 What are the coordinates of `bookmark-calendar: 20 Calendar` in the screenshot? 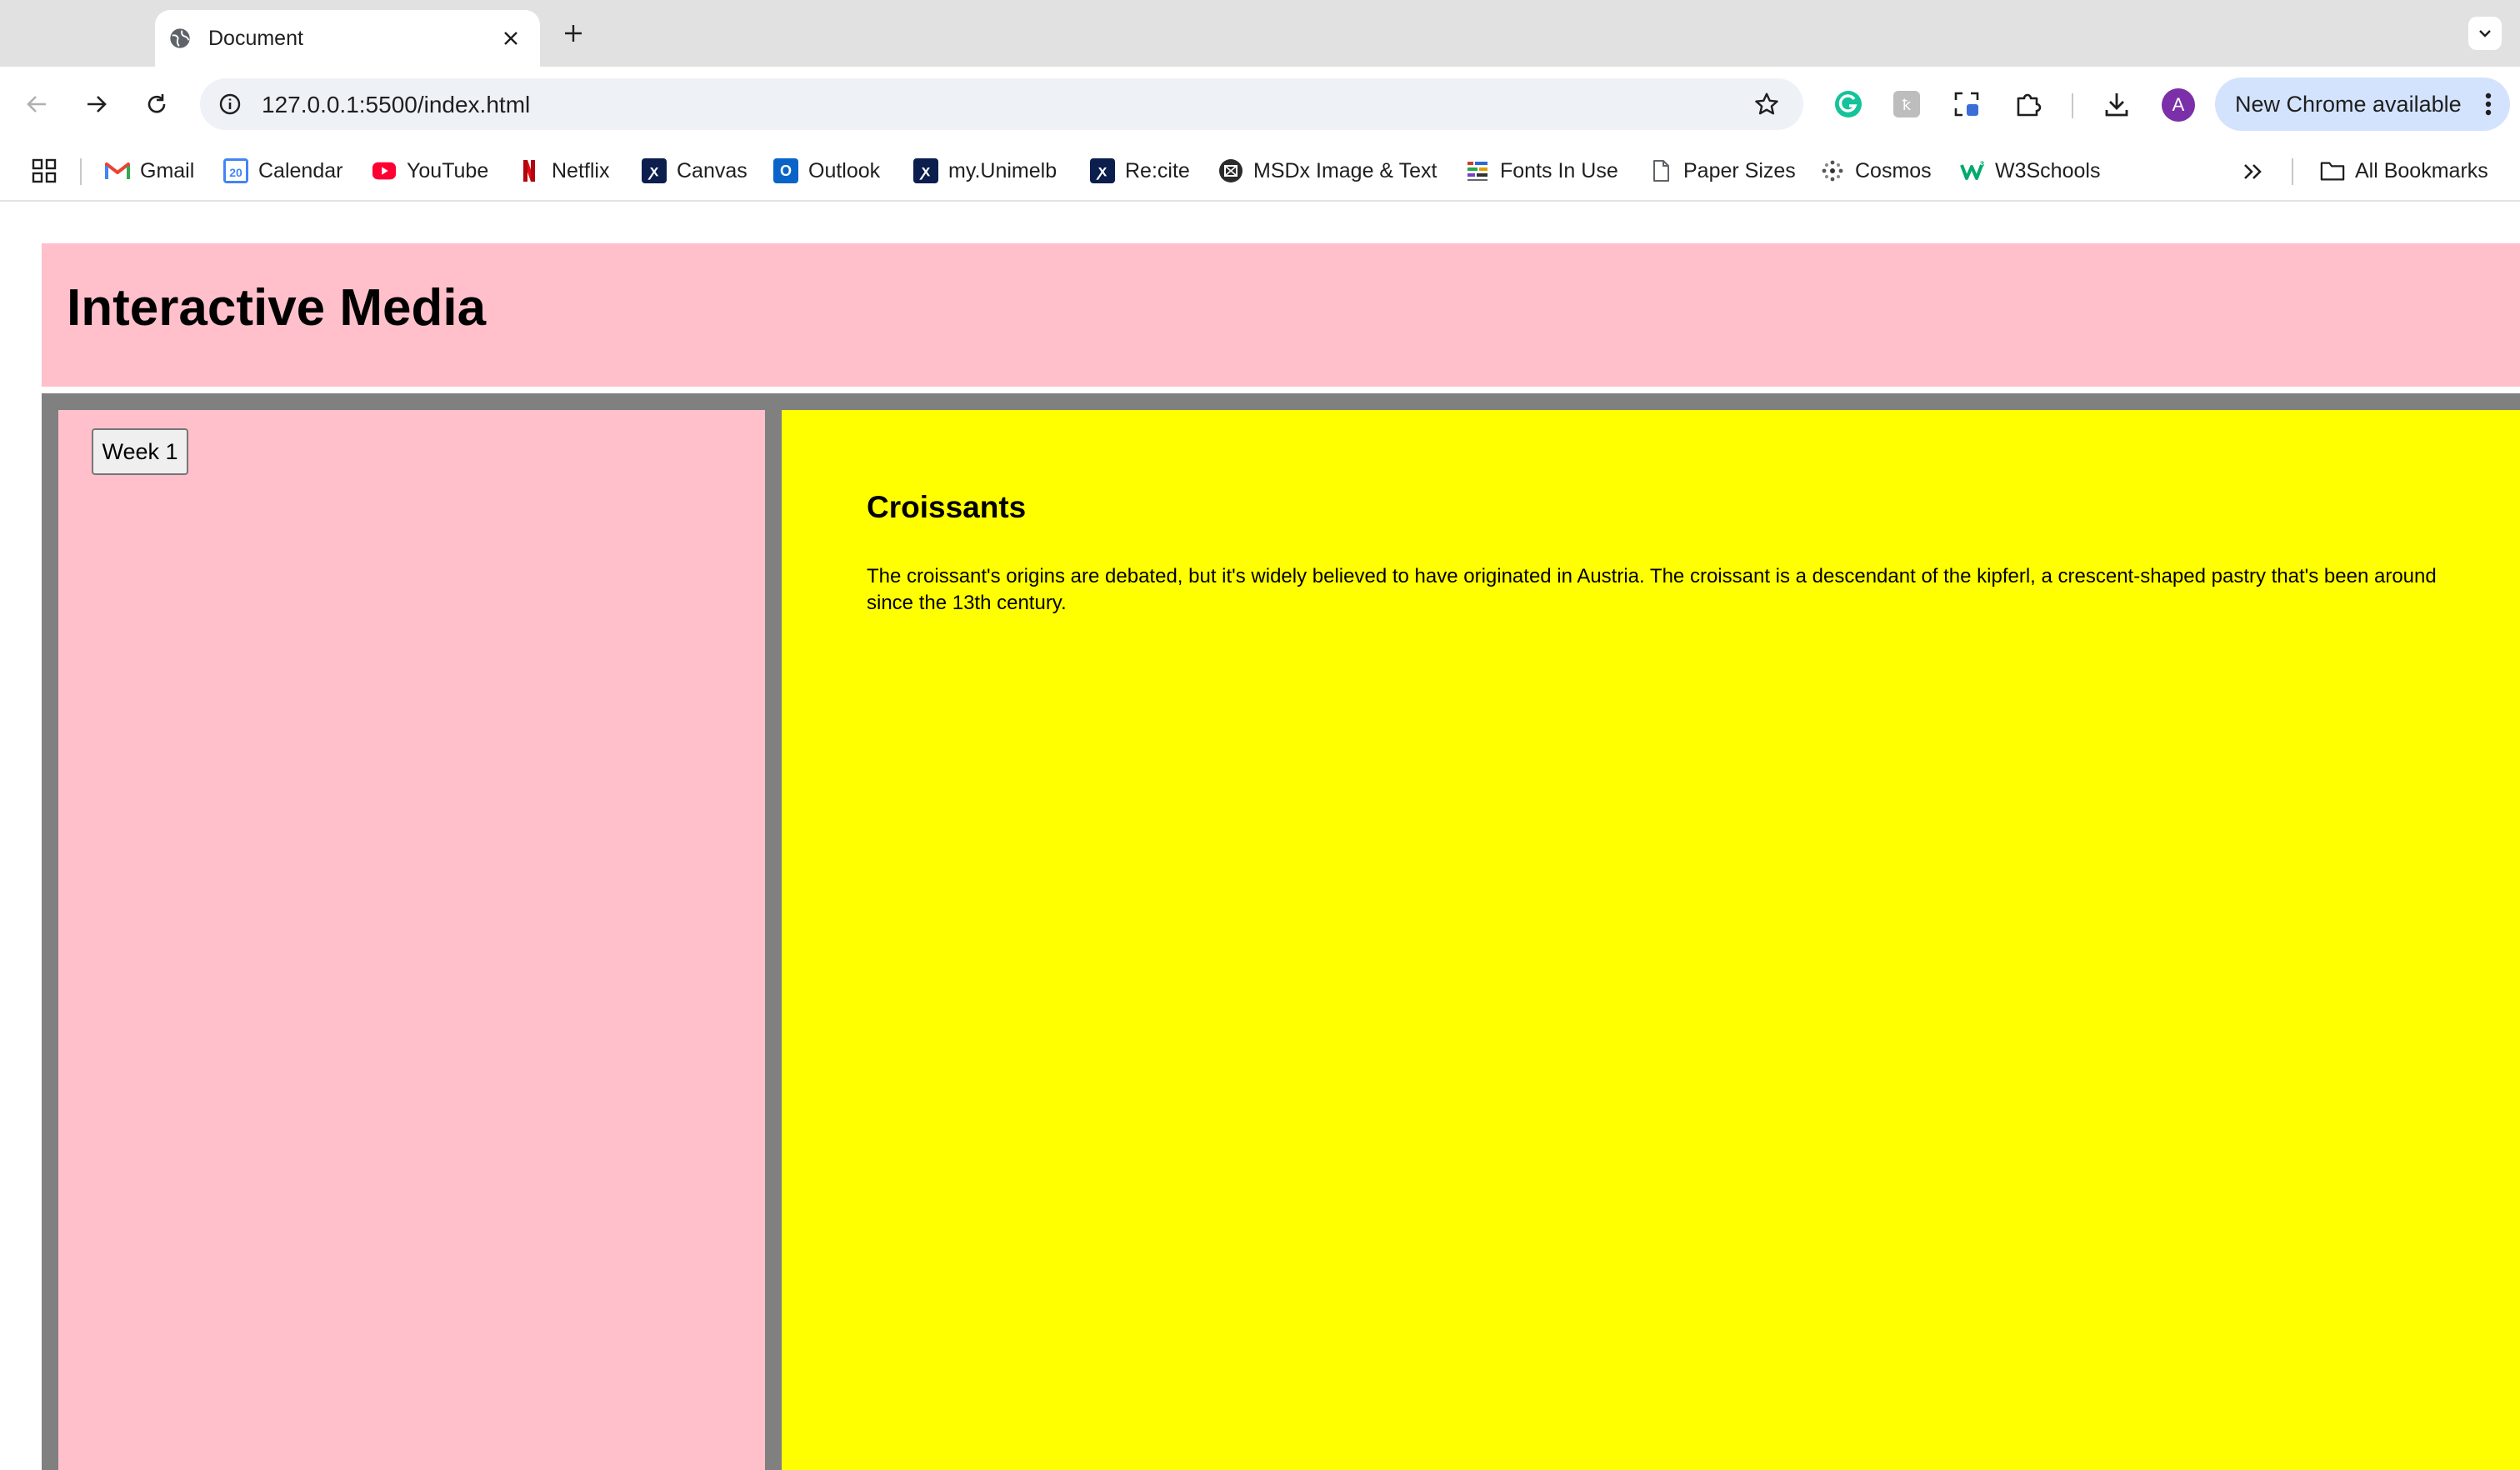 It's located at (282, 171).